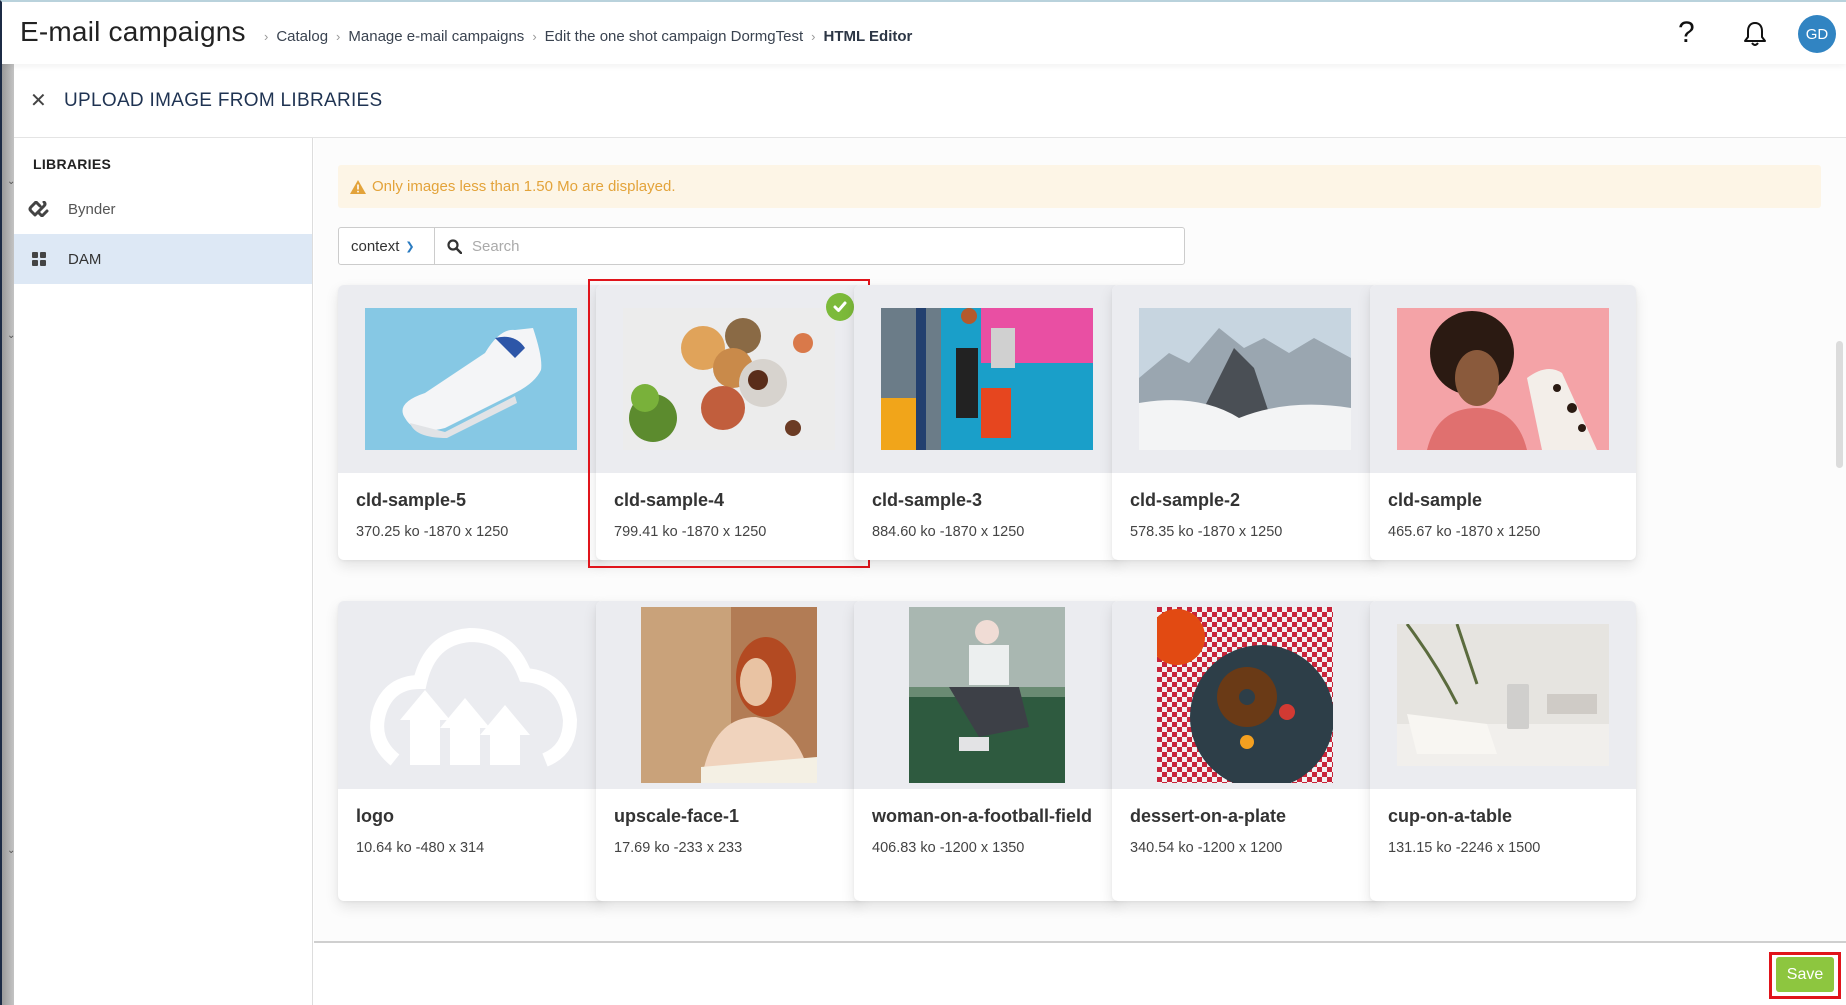 Image resolution: width=1846 pixels, height=1005 pixels. What do you see at coordinates (930, 101) in the screenshot?
I see `modal-header: ✕ UPLOAD IMAGE FROM LIBRARIES` at bounding box center [930, 101].